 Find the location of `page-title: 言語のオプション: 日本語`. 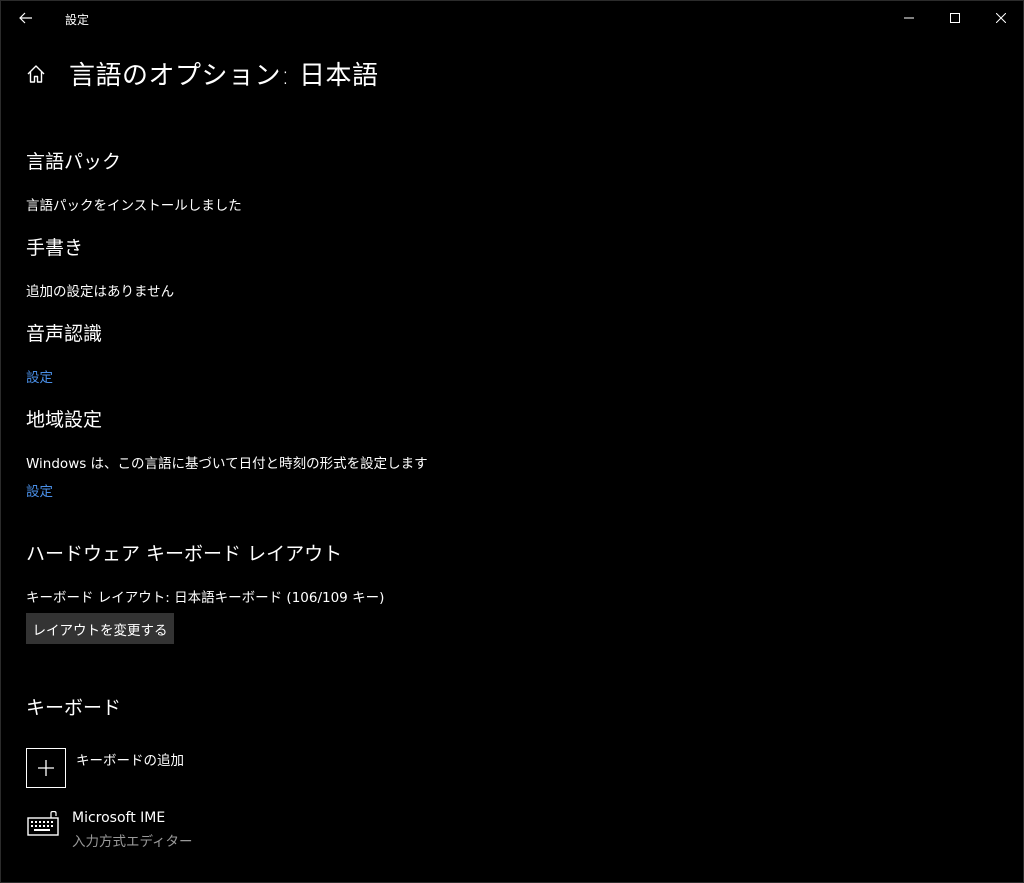

page-title: 言語のオプション: 日本語 is located at coordinates (224, 76).